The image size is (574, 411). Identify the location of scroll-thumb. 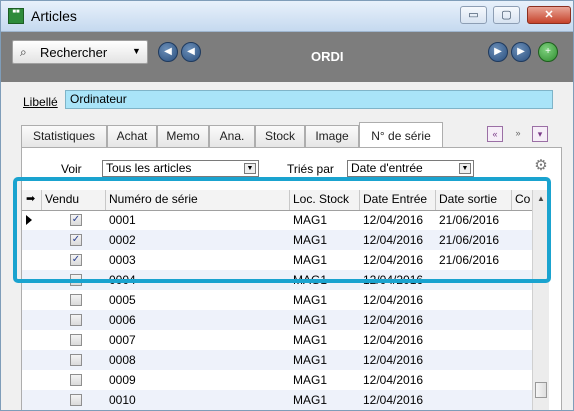
(541, 390).